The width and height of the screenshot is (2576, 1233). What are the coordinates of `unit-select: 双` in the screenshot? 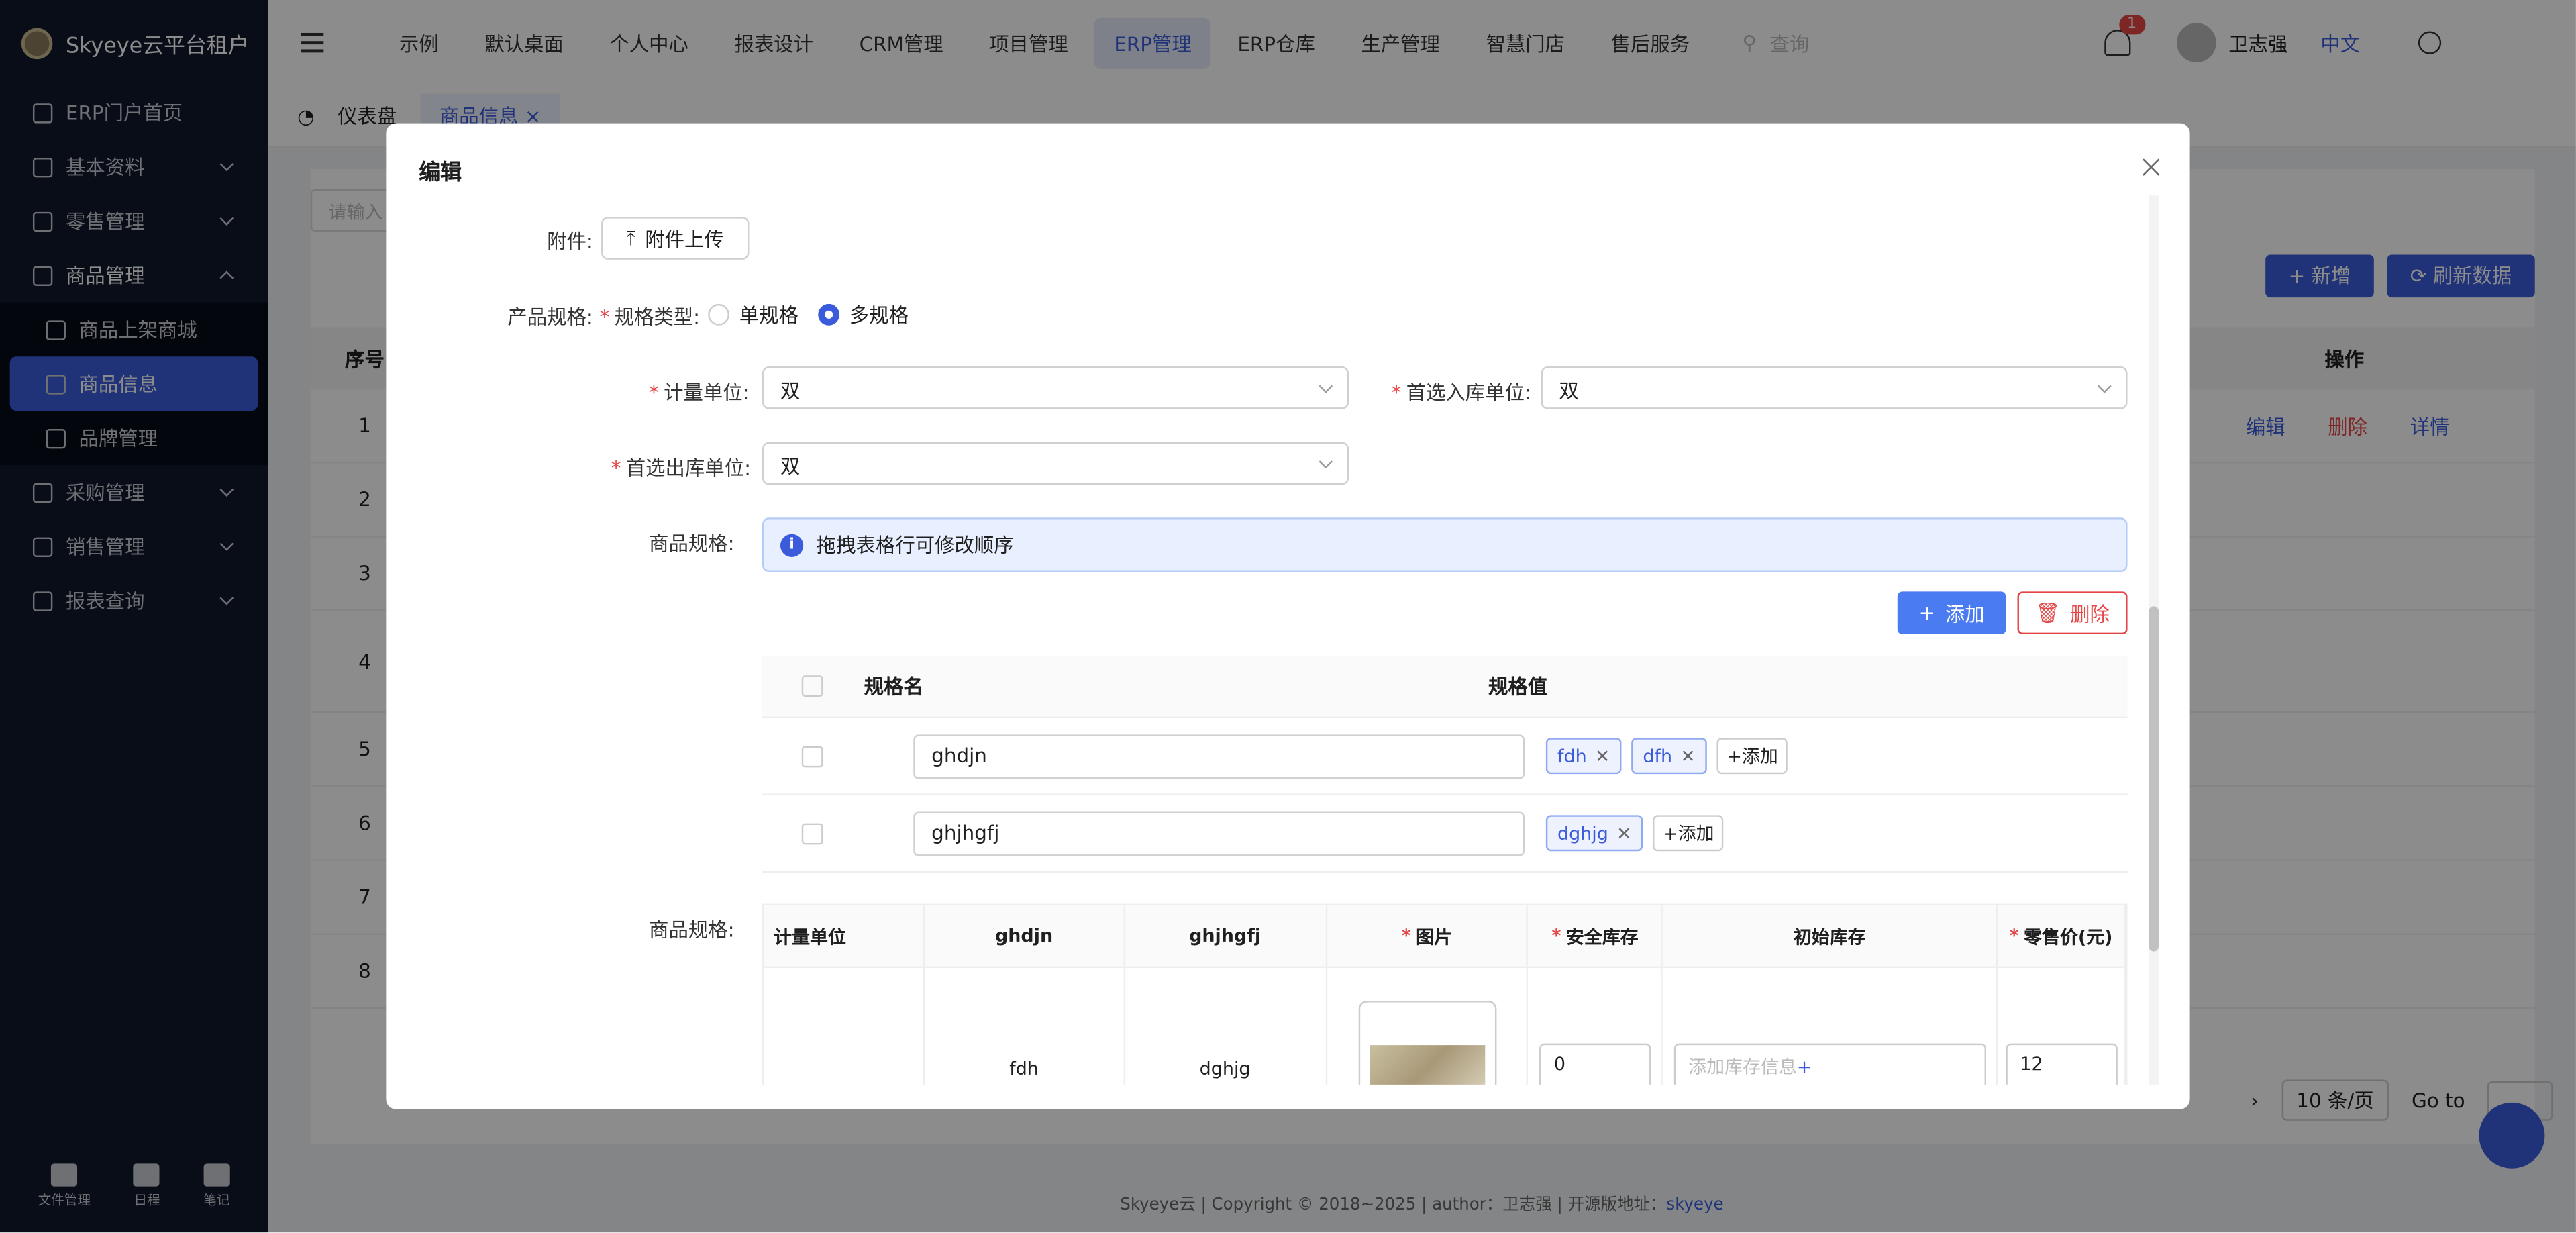 It's located at (1055, 387).